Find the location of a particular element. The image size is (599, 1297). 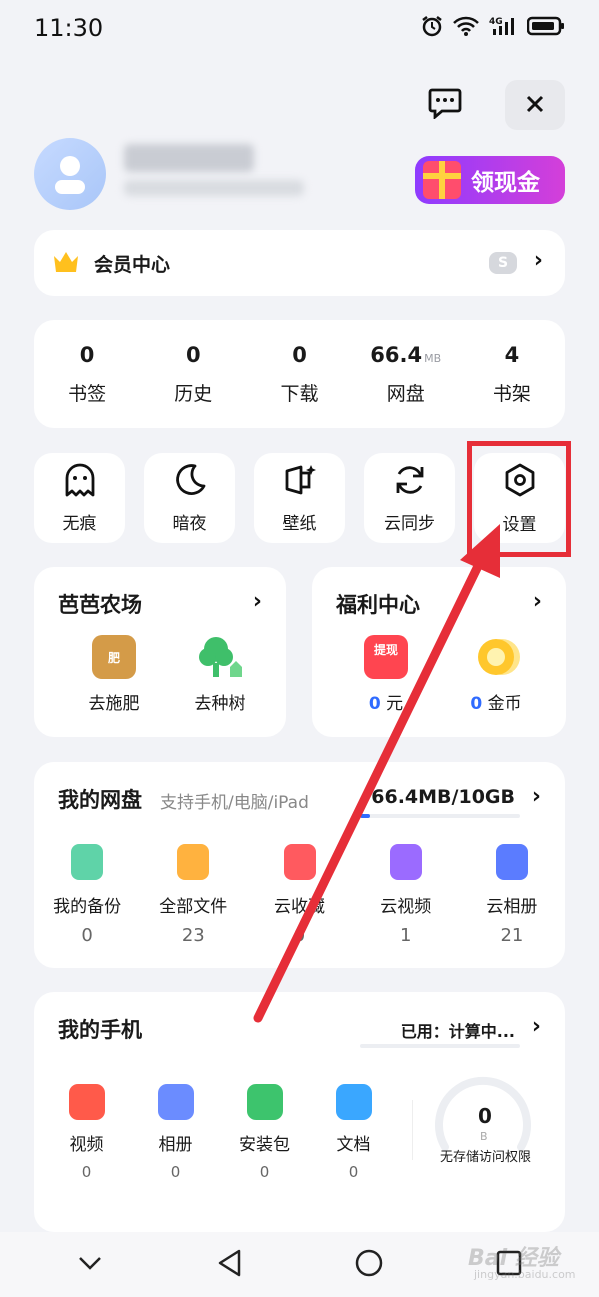

nav-back-button is located at coordinates (230, 1265).